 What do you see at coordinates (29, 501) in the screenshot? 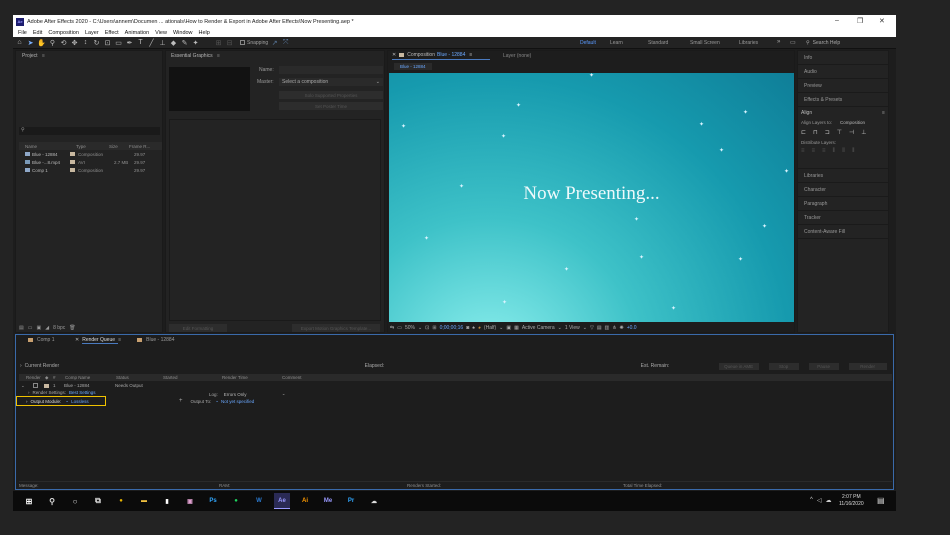
I see `windows-start-icon: ⊞` at bounding box center [29, 501].